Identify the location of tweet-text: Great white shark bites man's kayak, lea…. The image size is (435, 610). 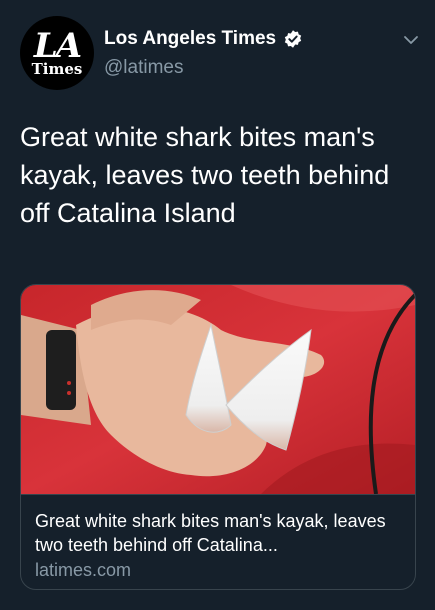
(205, 175).